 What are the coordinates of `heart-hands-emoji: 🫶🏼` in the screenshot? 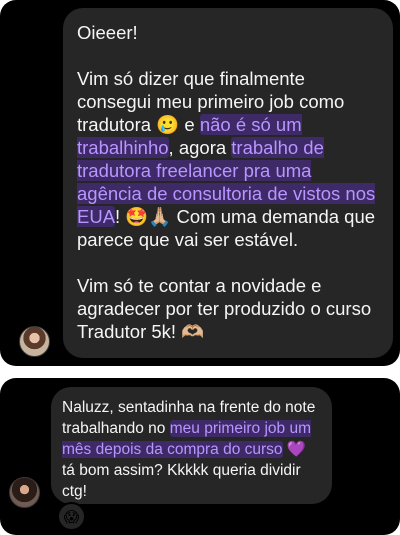 It's located at (193, 331).